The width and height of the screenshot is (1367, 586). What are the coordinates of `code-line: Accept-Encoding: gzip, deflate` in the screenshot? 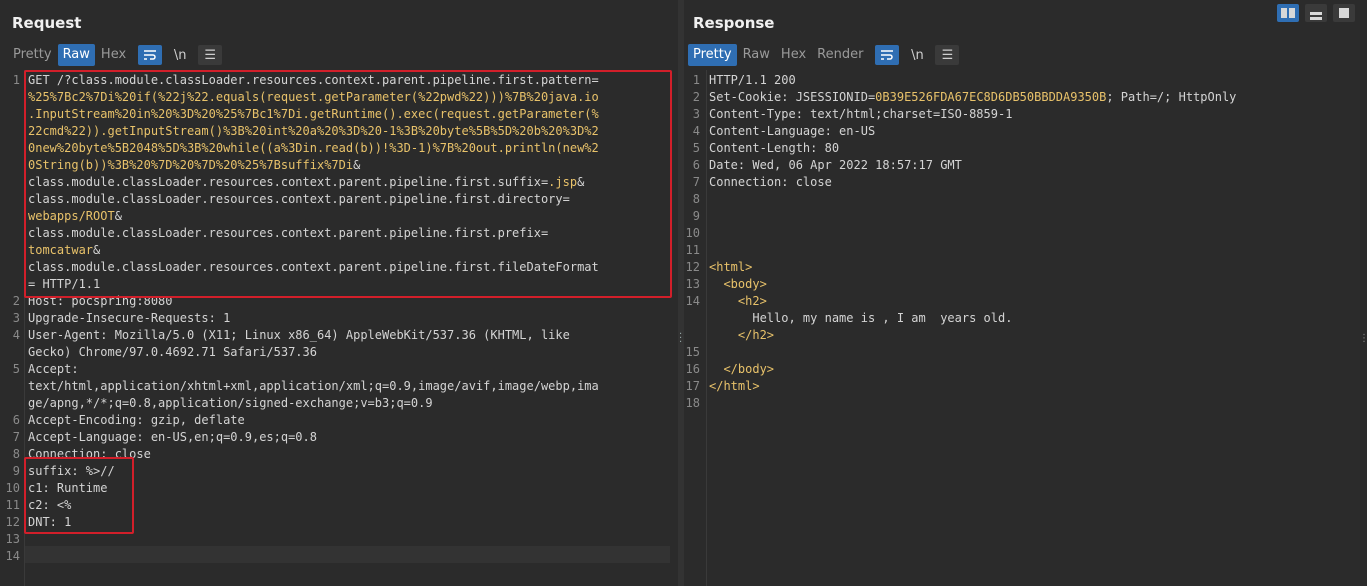 It's located at (313, 420).